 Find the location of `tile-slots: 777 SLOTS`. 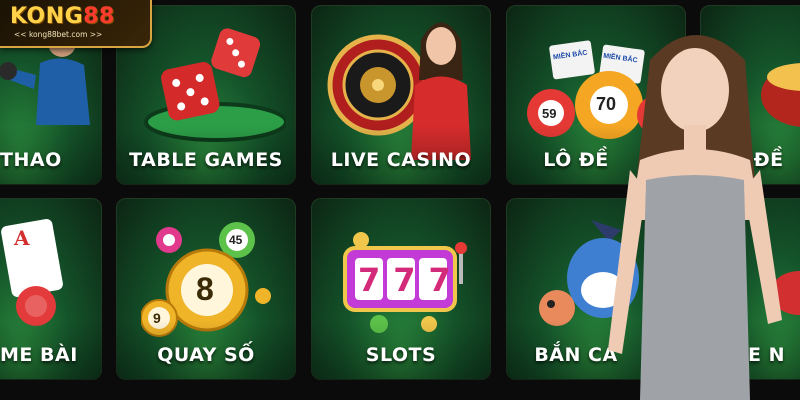

tile-slots: 777 SLOTS is located at coordinates (401, 289).